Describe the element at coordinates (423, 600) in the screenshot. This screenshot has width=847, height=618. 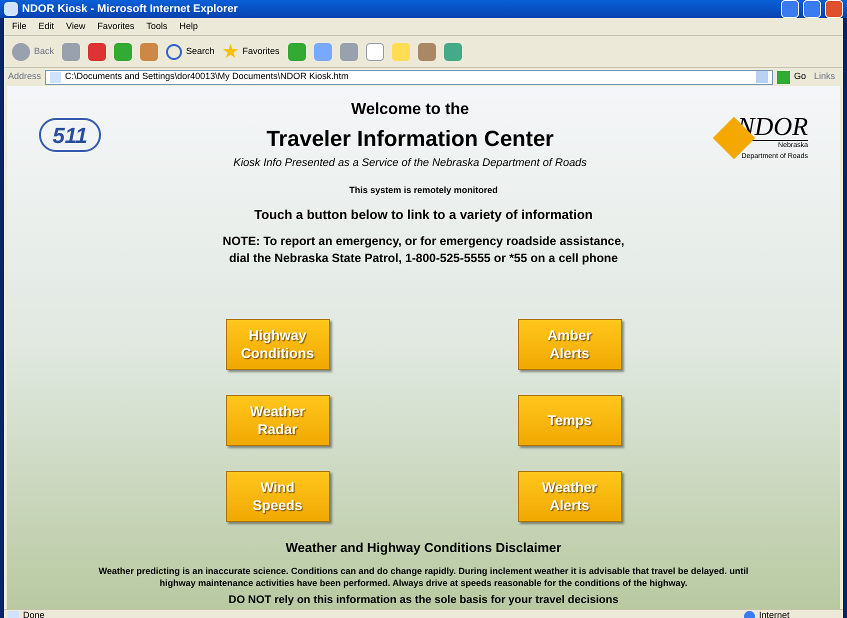
I see `warning-text: DO NOT rely on this information as the sole basis for your travel decisions` at that location.